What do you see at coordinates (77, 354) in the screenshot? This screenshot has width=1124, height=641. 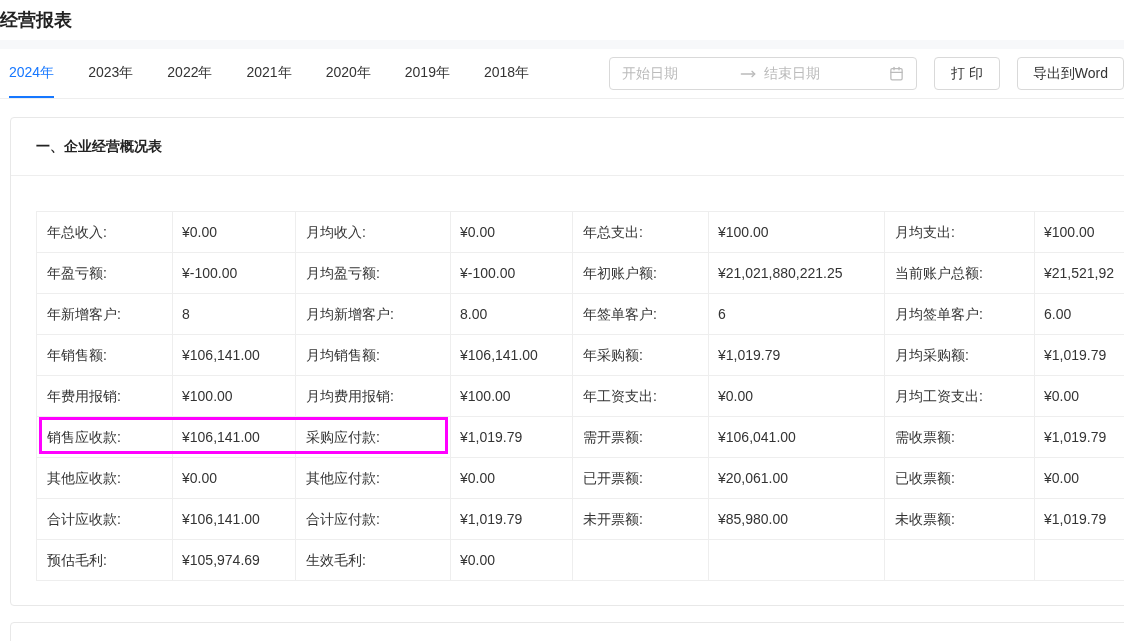 I see `field-label: 年销售额:` at bounding box center [77, 354].